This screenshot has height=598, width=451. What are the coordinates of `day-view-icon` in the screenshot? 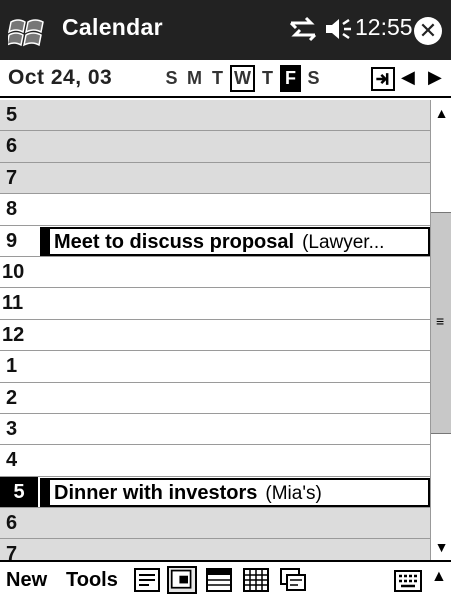 It's located at (182, 580).